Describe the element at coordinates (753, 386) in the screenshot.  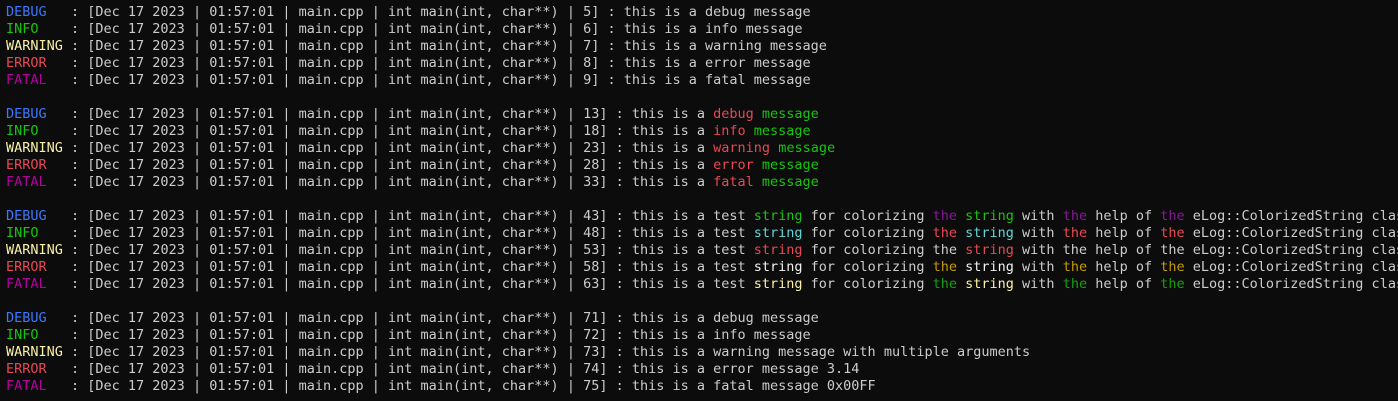
I see `log-message-segment: this is a fatal message 0x00FF` at that location.